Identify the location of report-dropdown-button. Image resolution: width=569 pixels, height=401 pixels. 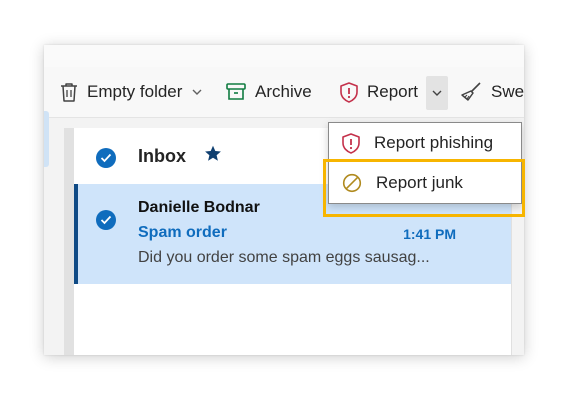
(437, 93).